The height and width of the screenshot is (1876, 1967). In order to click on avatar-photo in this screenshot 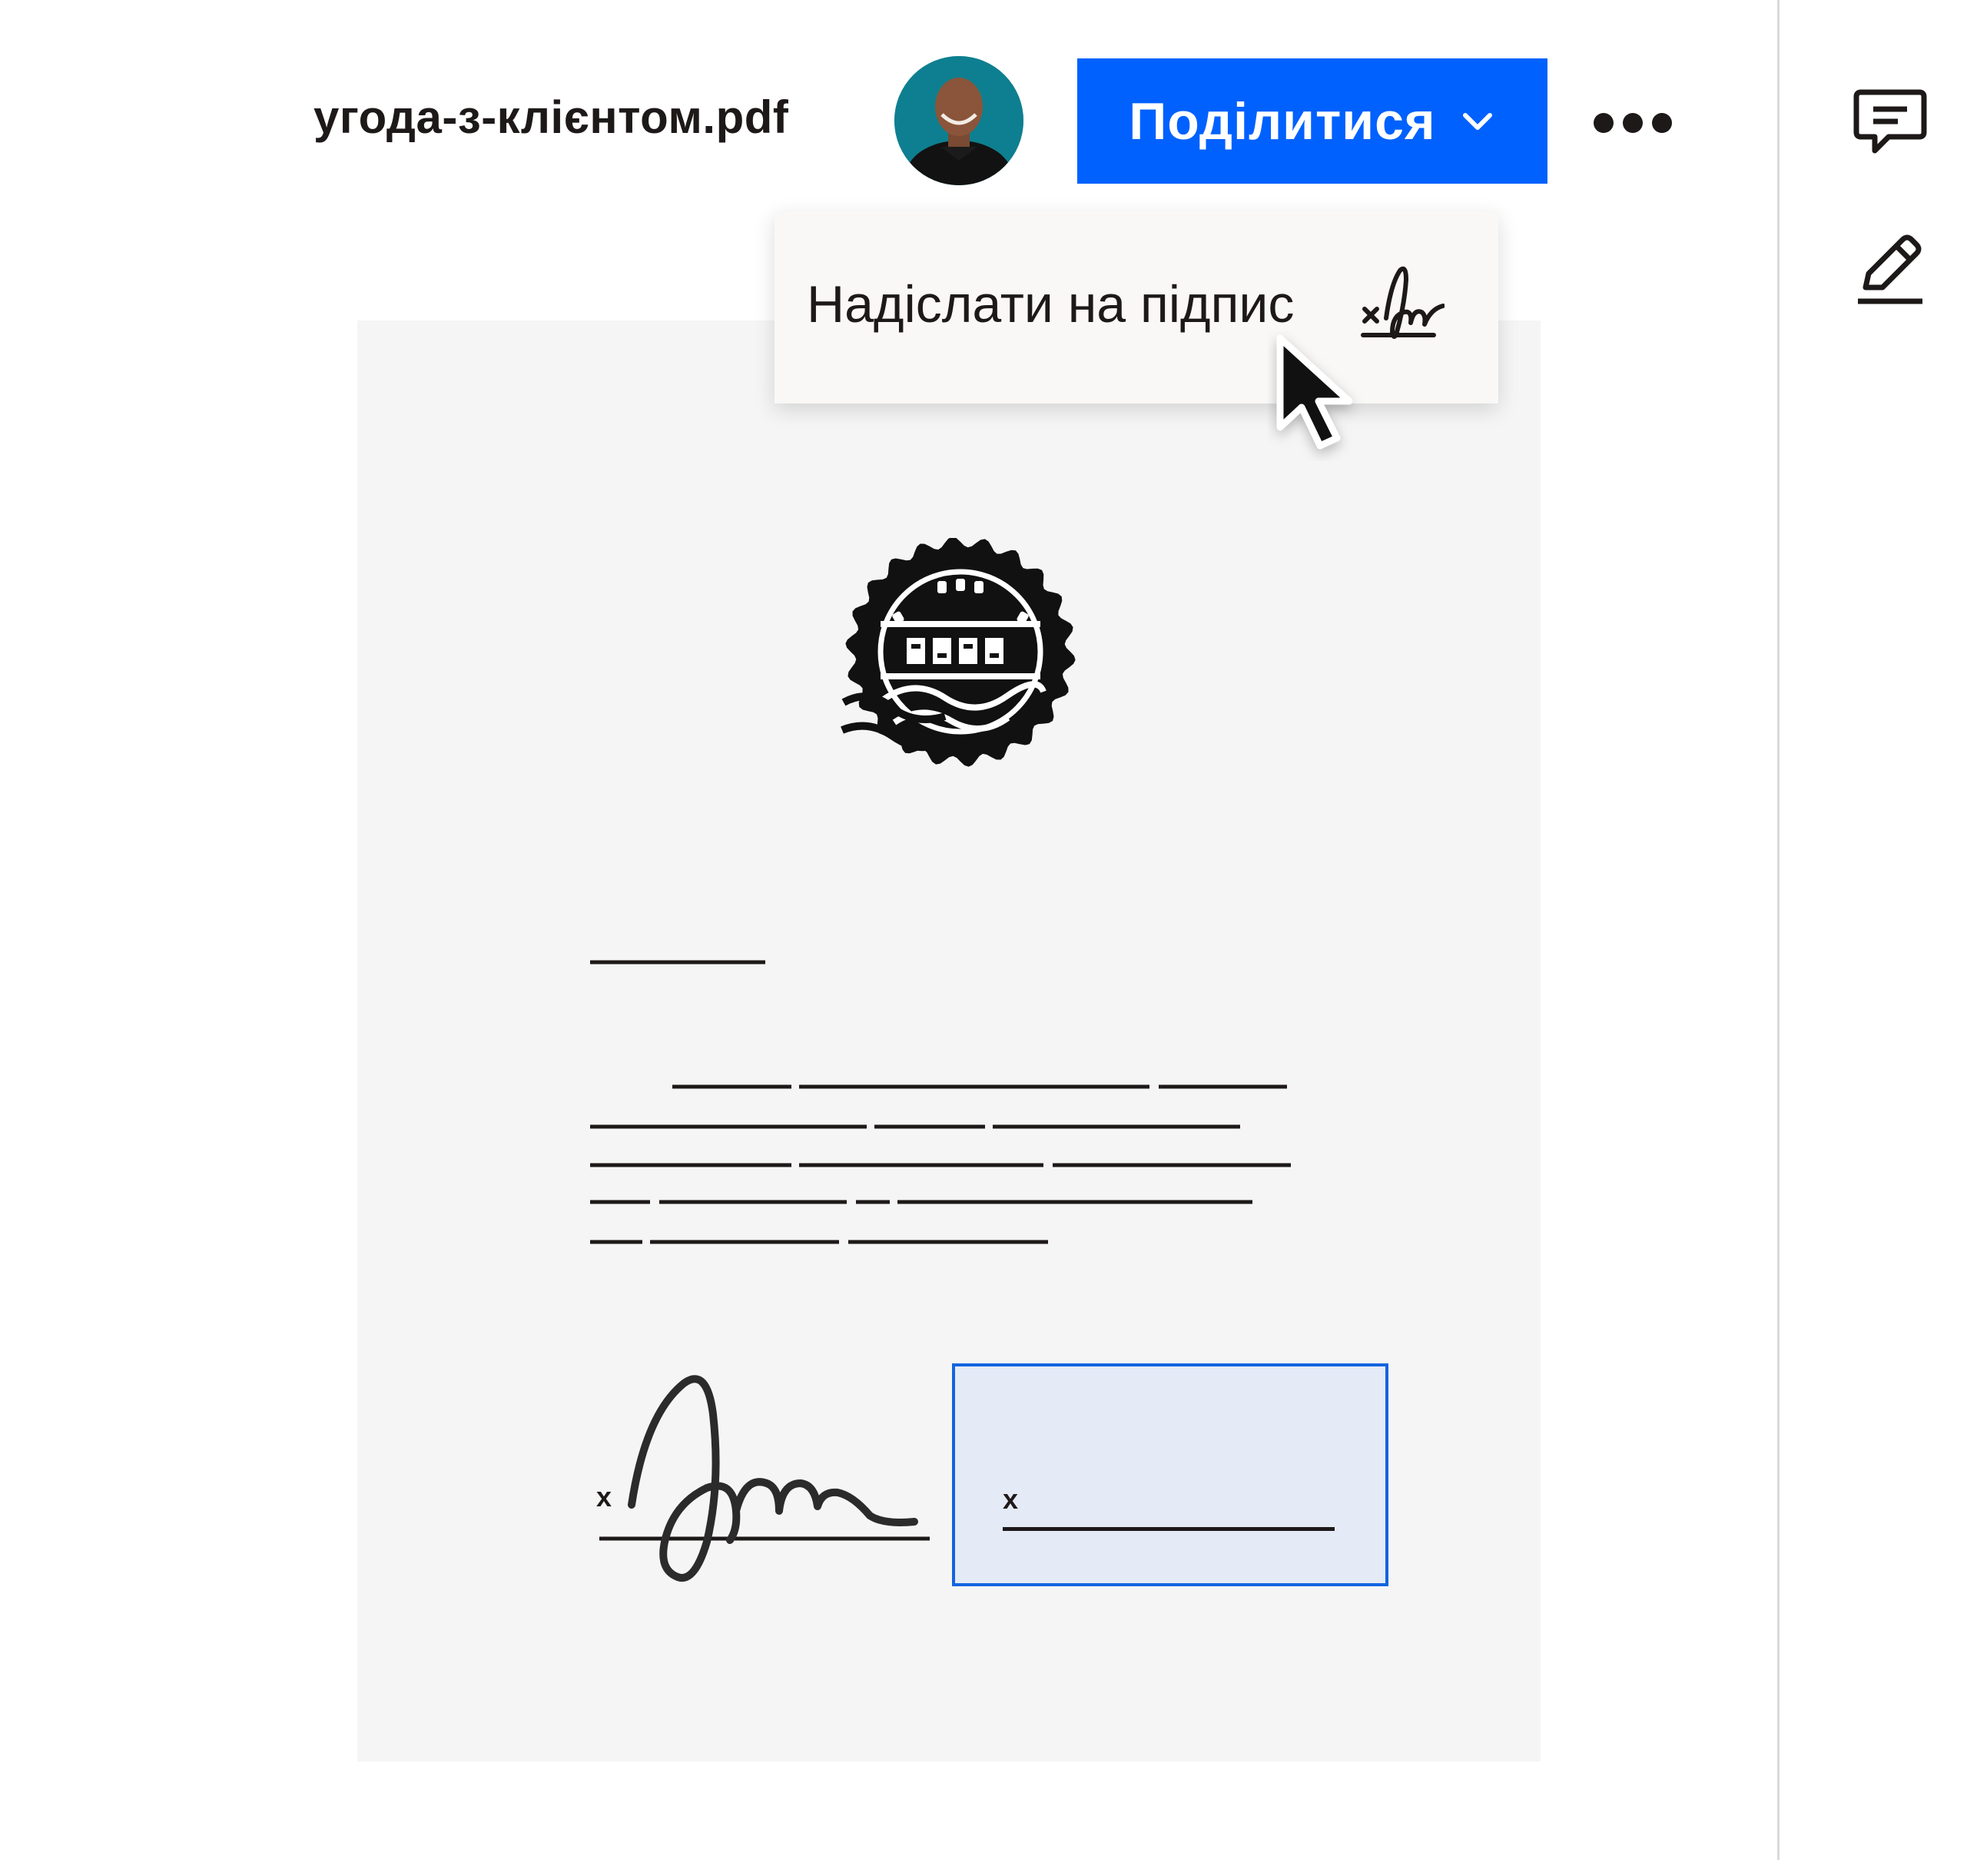, I will do `click(958, 120)`.